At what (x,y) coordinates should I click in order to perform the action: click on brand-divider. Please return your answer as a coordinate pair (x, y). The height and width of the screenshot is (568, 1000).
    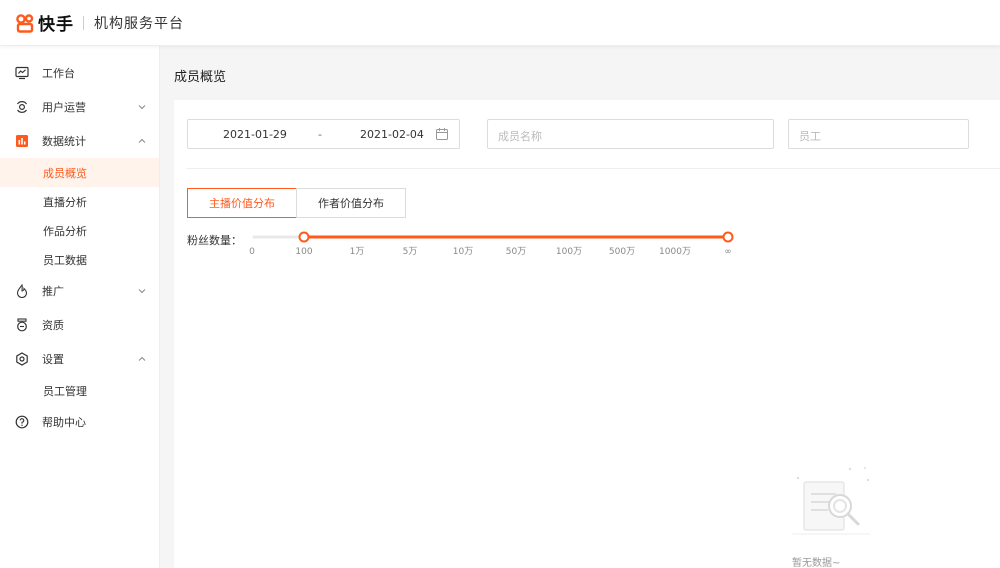
    Looking at the image, I should click on (83, 22).